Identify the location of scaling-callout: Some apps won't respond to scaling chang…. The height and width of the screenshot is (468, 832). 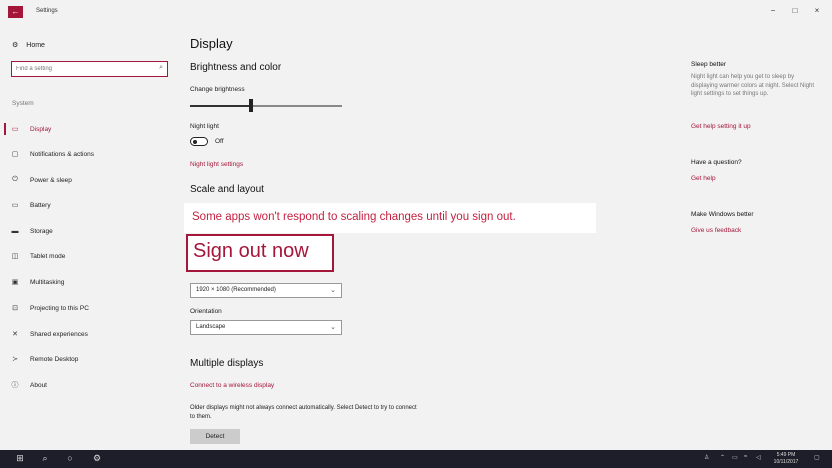
(390, 218).